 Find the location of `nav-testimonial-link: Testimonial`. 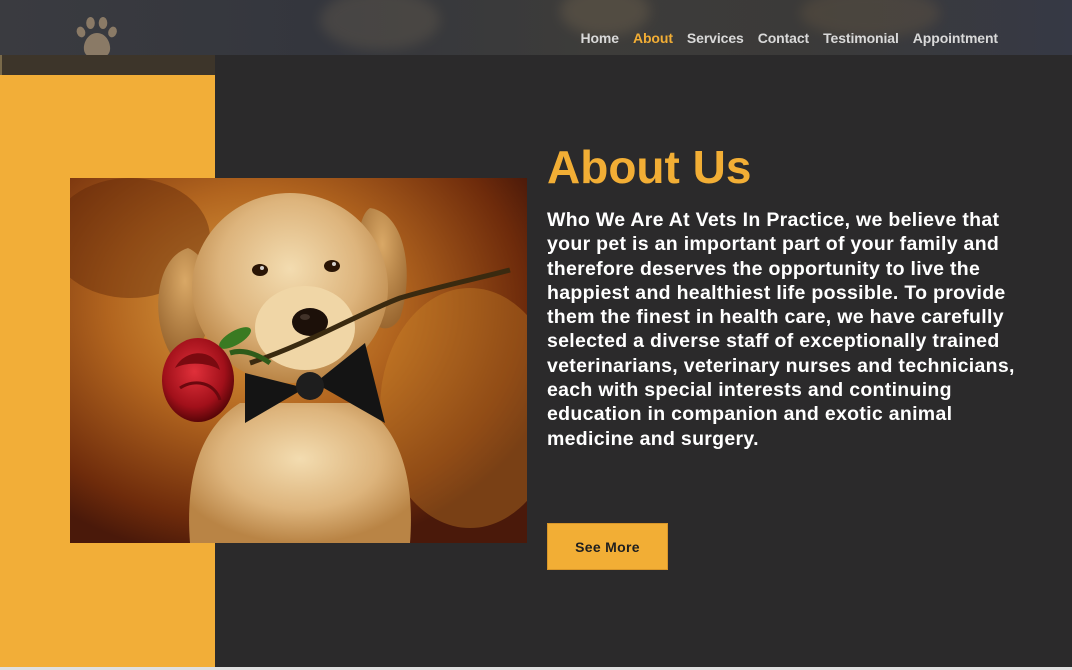

nav-testimonial-link: Testimonial is located at coordinates (861, 38).